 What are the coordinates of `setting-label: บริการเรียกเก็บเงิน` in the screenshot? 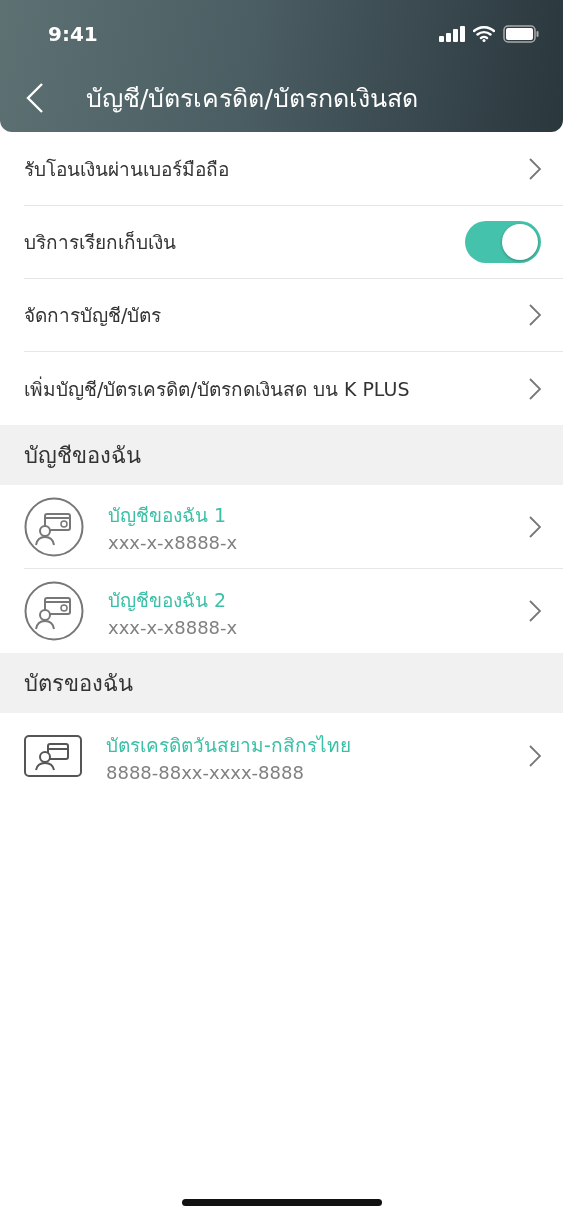 It's located at (100, 242).